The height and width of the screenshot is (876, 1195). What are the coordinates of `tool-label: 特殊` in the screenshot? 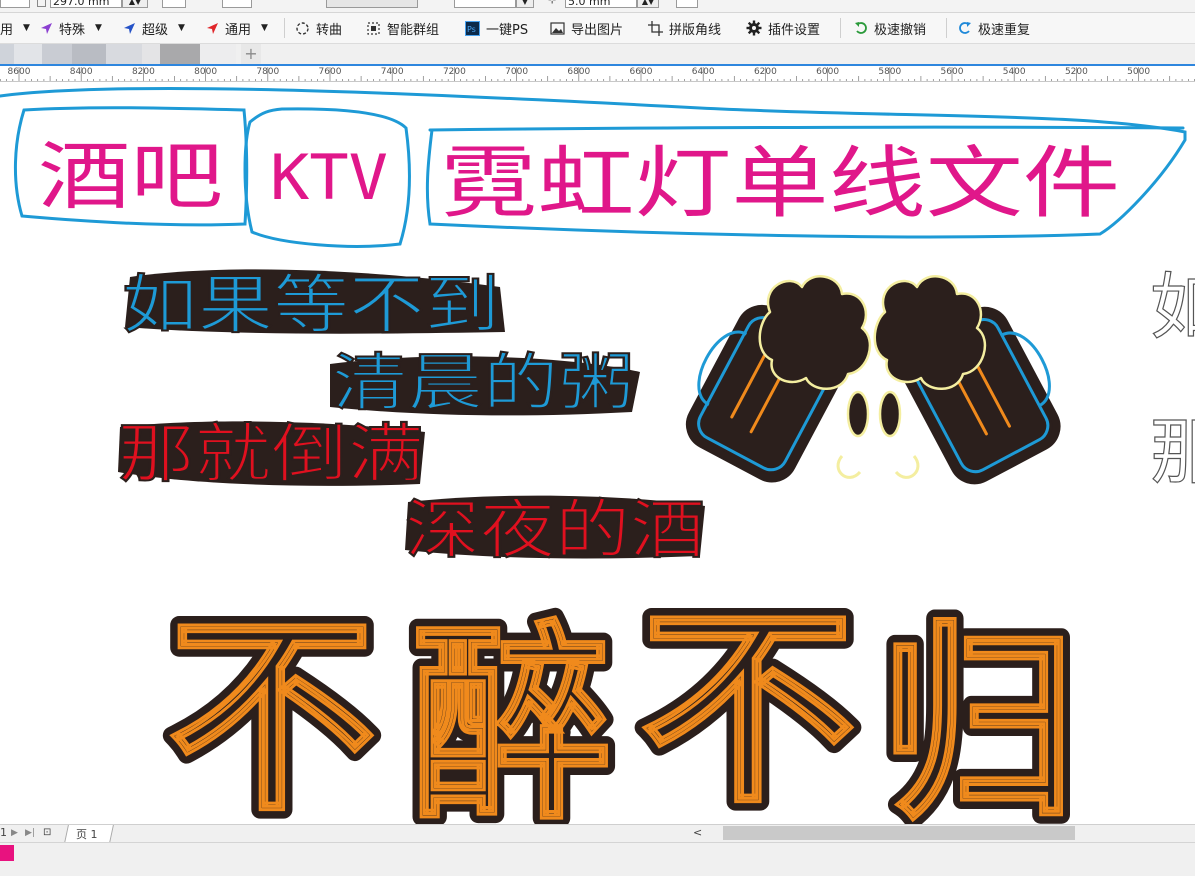 It's located at (72, 30).